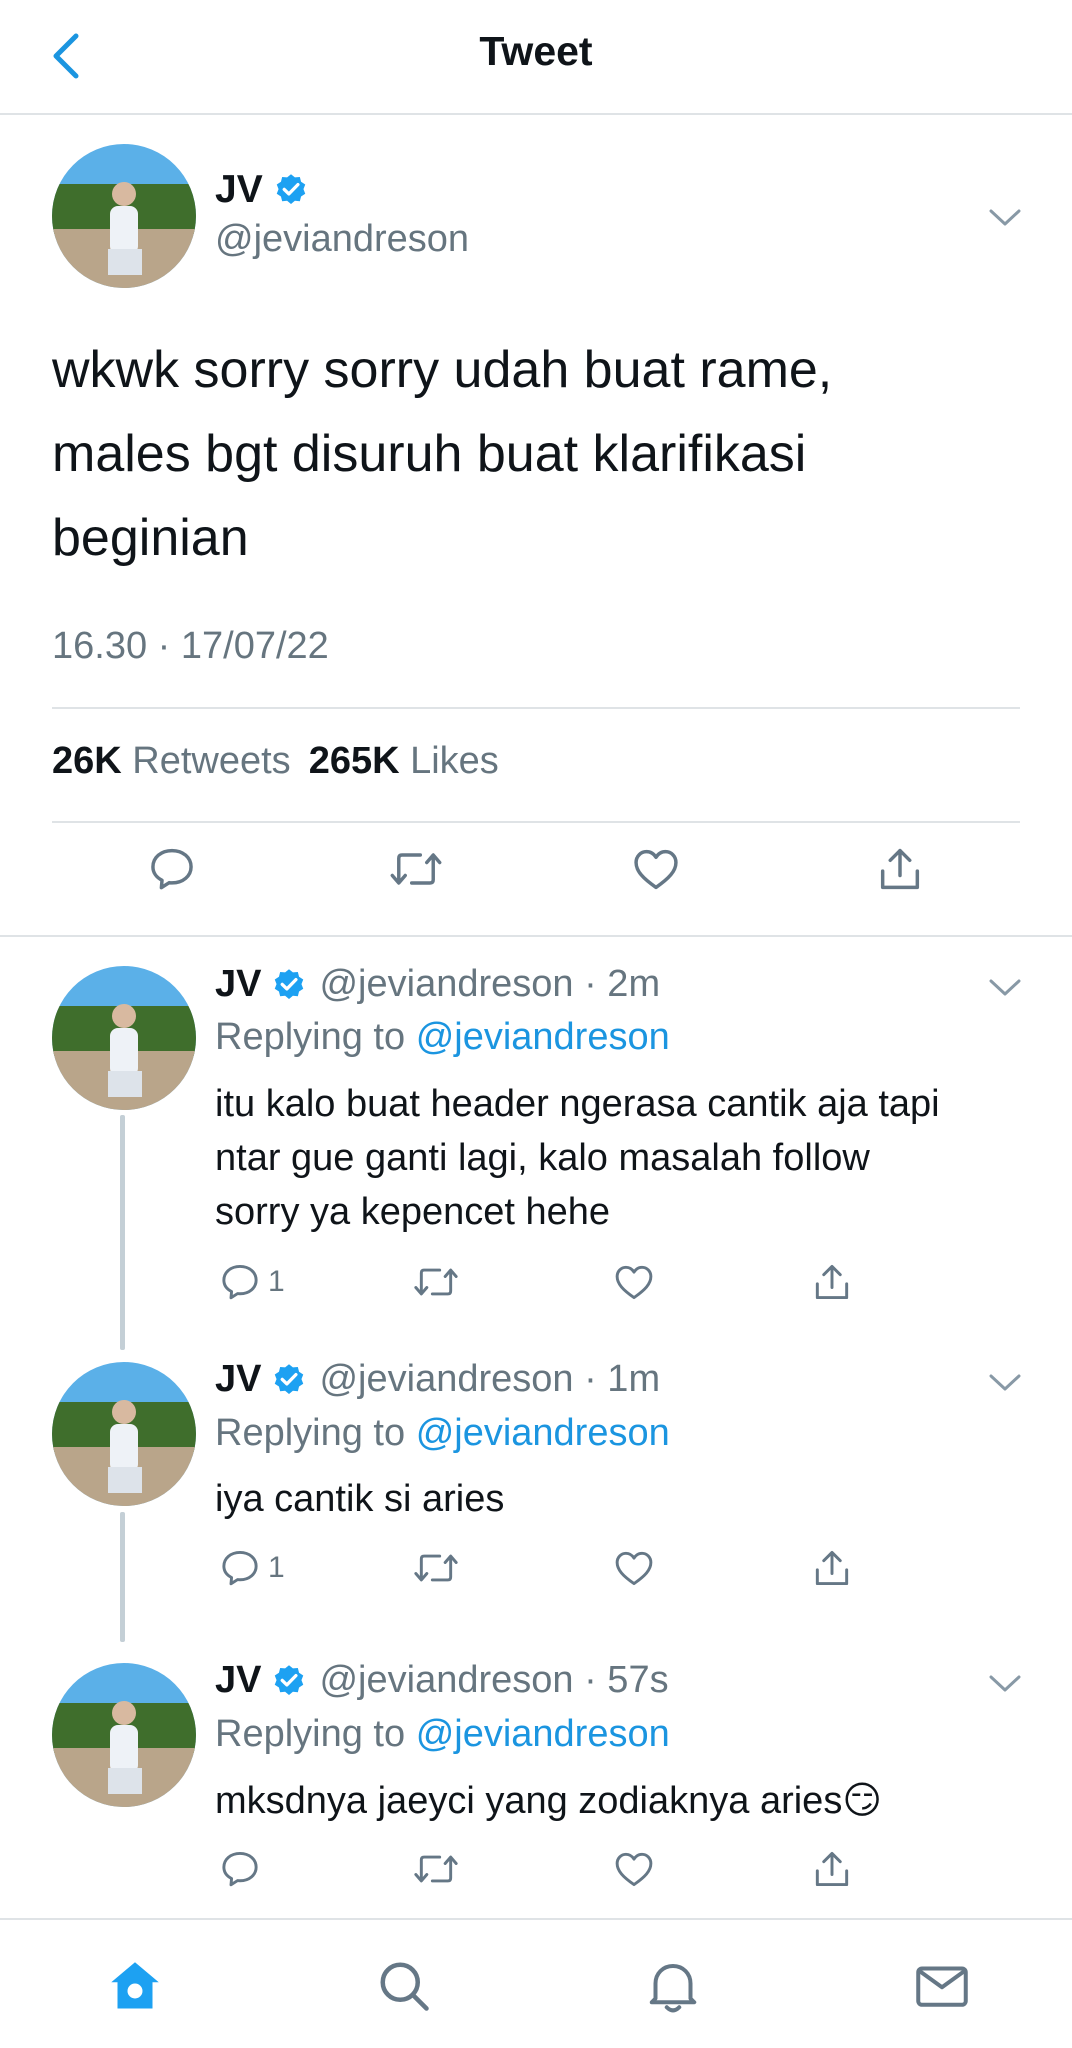  I want to click on reply-text: iya cantik si aries, so click(625, 1499).